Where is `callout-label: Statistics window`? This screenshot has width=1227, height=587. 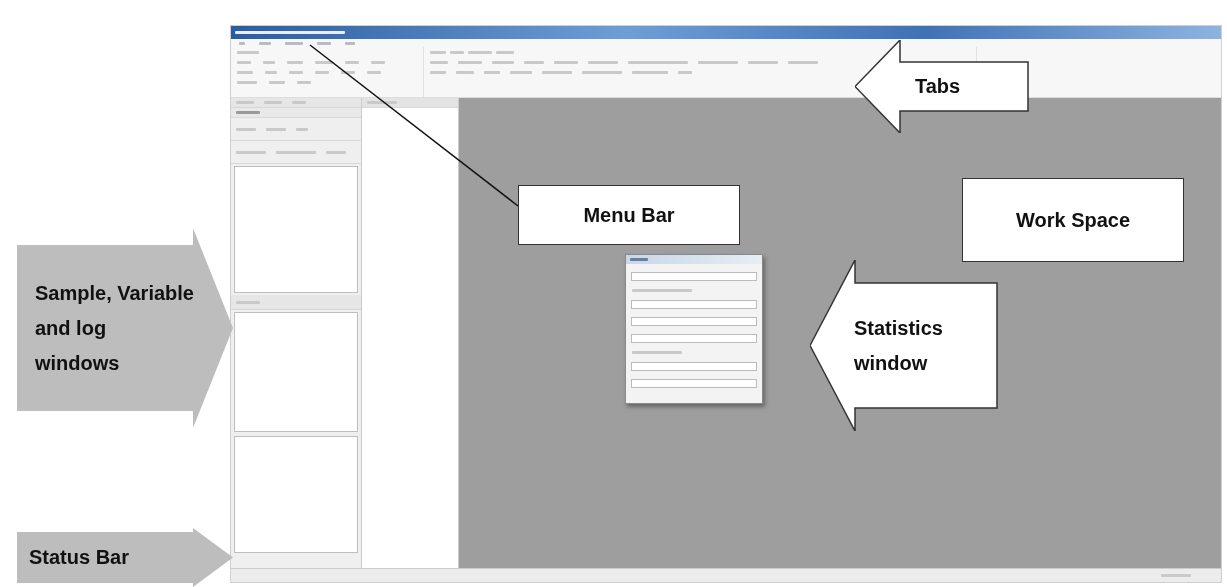 callout-label: Statistics window is located at coordinates (899, 345).